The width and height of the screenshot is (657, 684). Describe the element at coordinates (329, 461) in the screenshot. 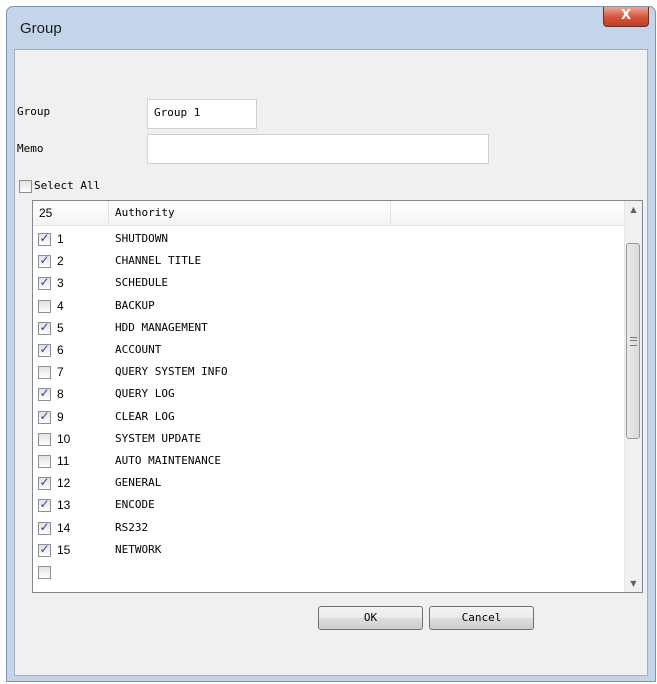

I see `table-row: 11 AUTO MAINTENANCE` at that location.